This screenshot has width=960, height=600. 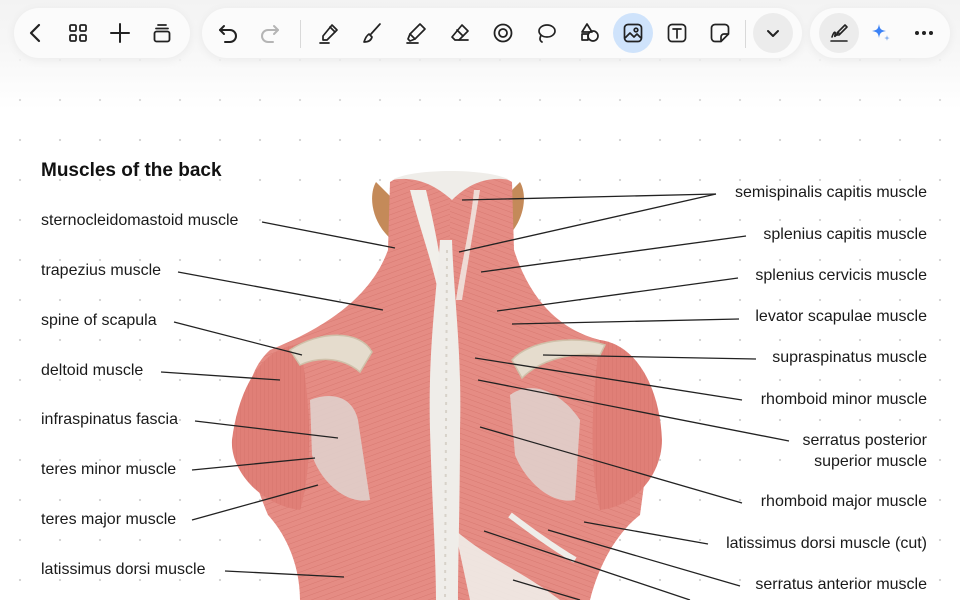 I want to click on label-supraspinatus: supraspinatus muscle, so click(x=849, y=357).